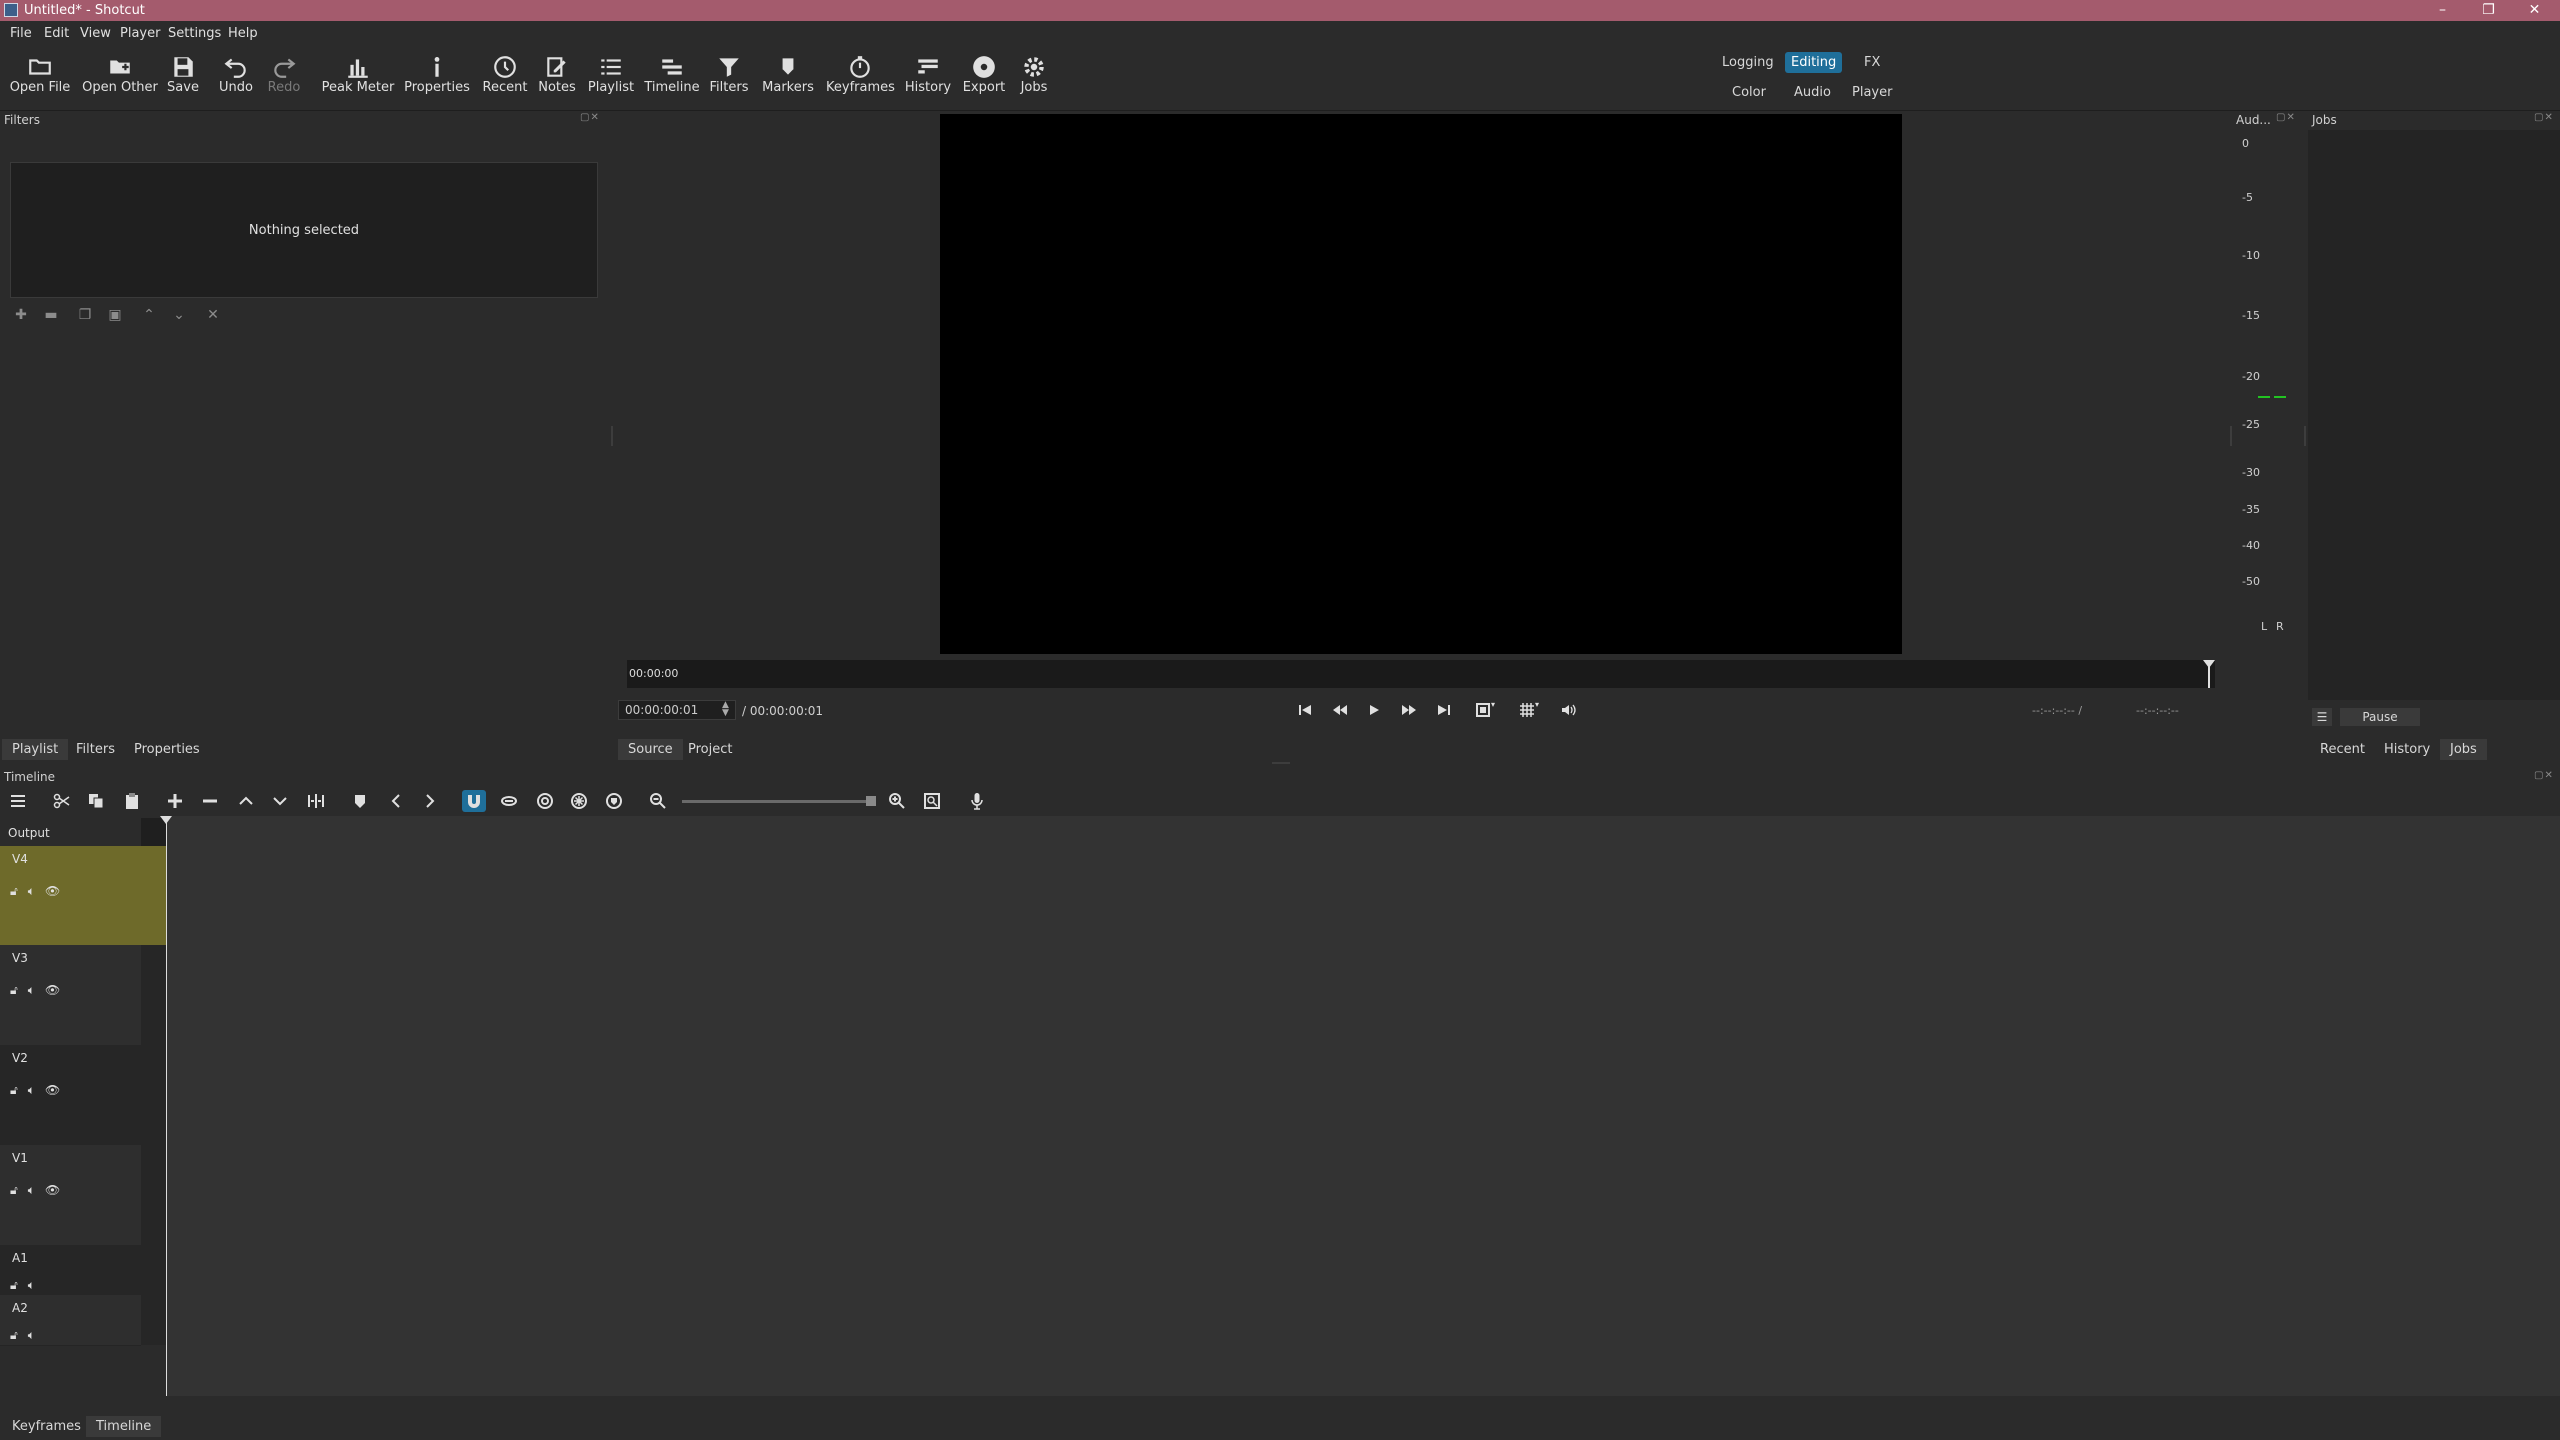 This screenshot has height=1440, width=2560. Describe the element at coordinates (1529, 710) in the screenshot. I see `grid-button: ▾` at that location.